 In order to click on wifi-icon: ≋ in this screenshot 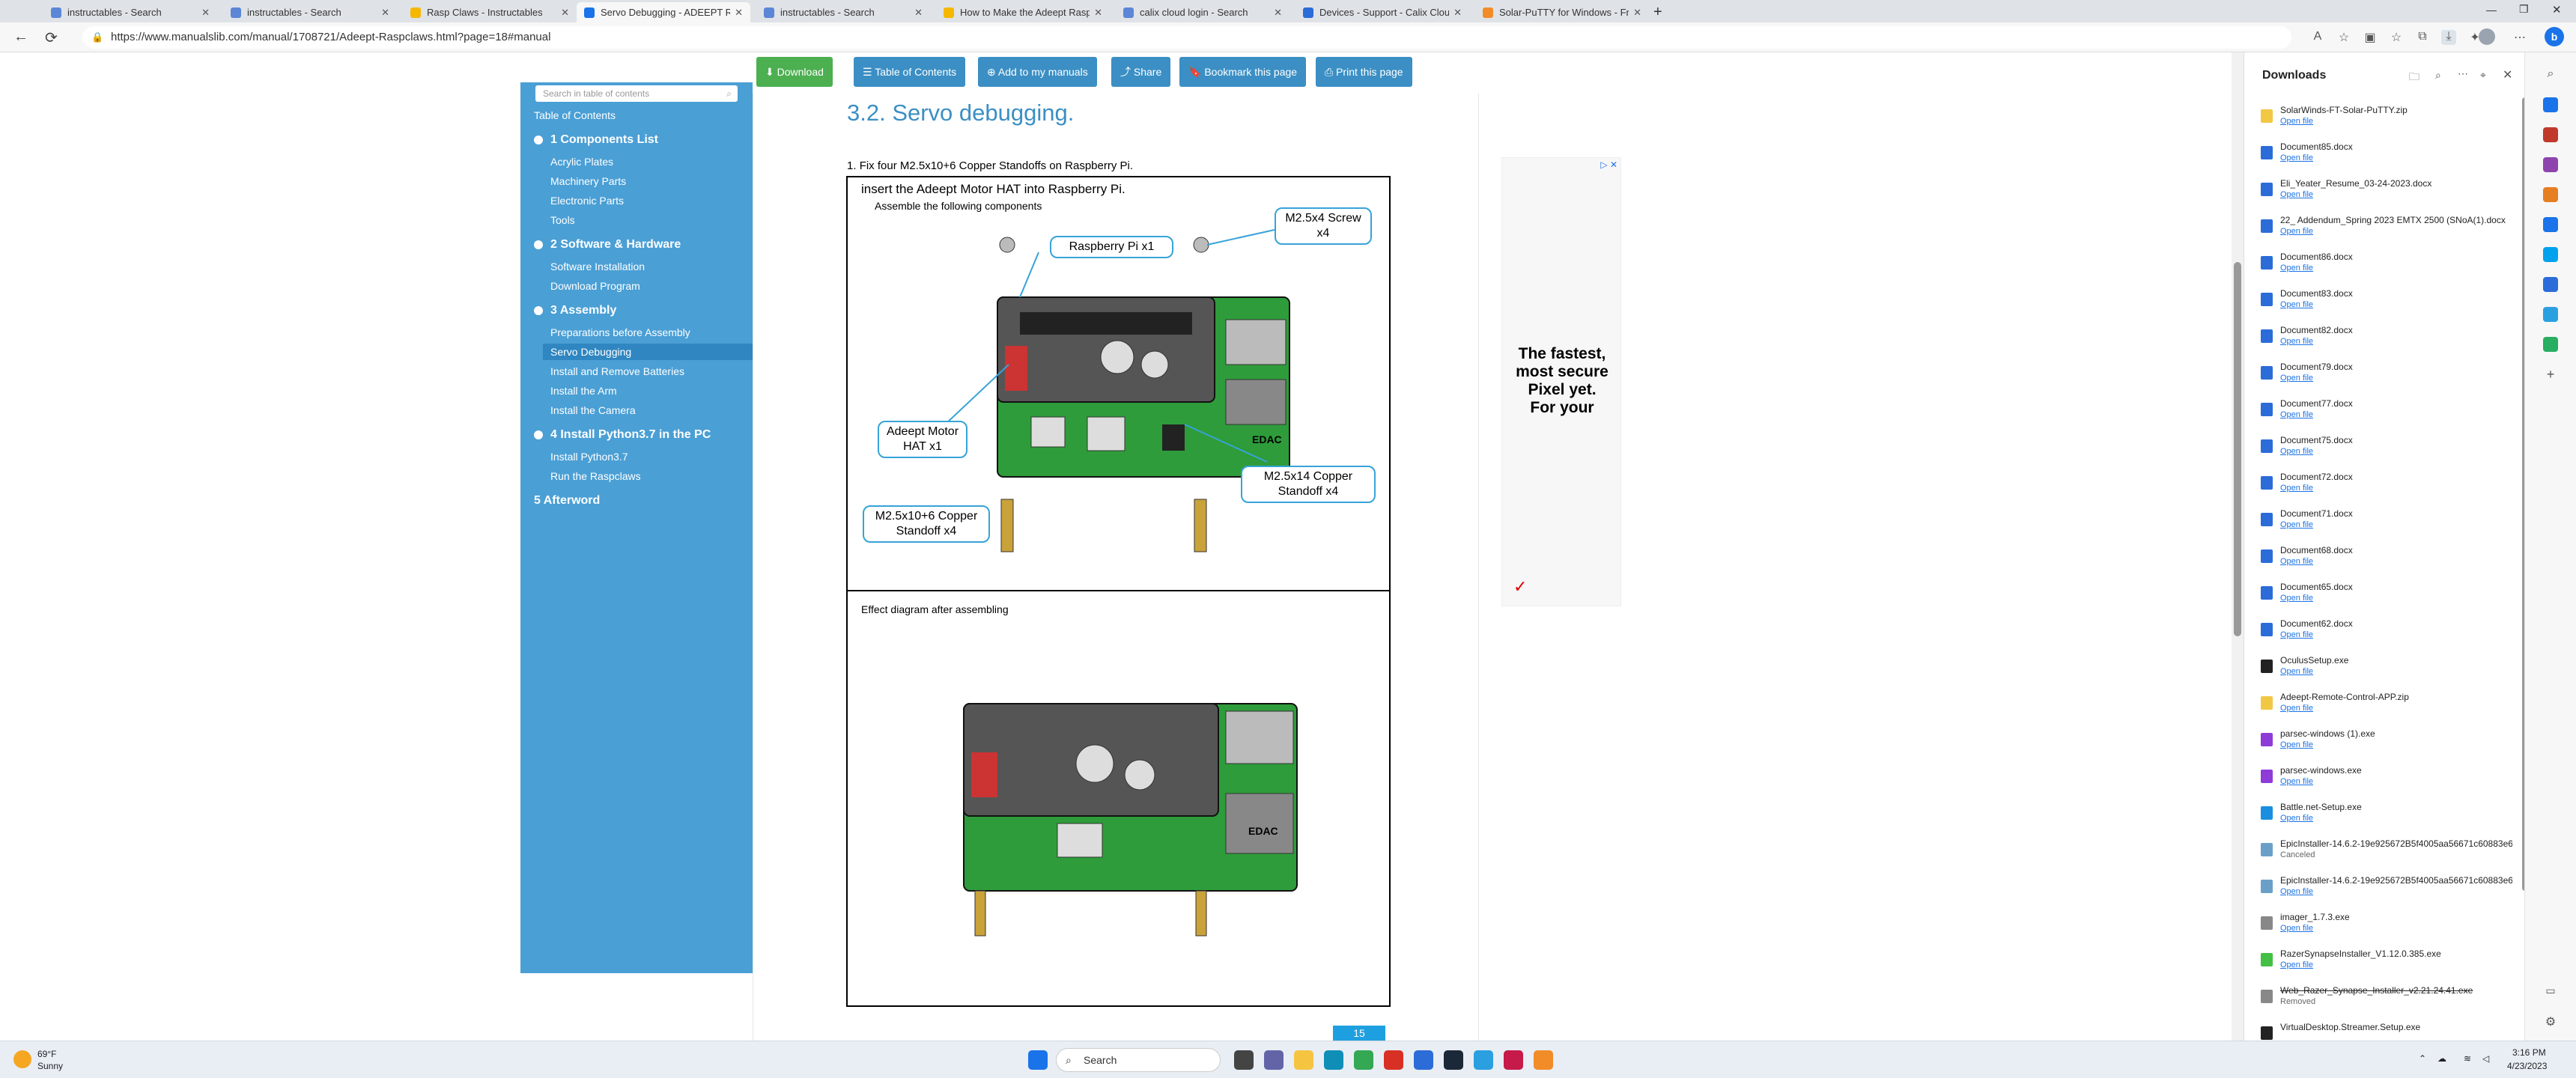, I will do `click(2467, 1058)`.